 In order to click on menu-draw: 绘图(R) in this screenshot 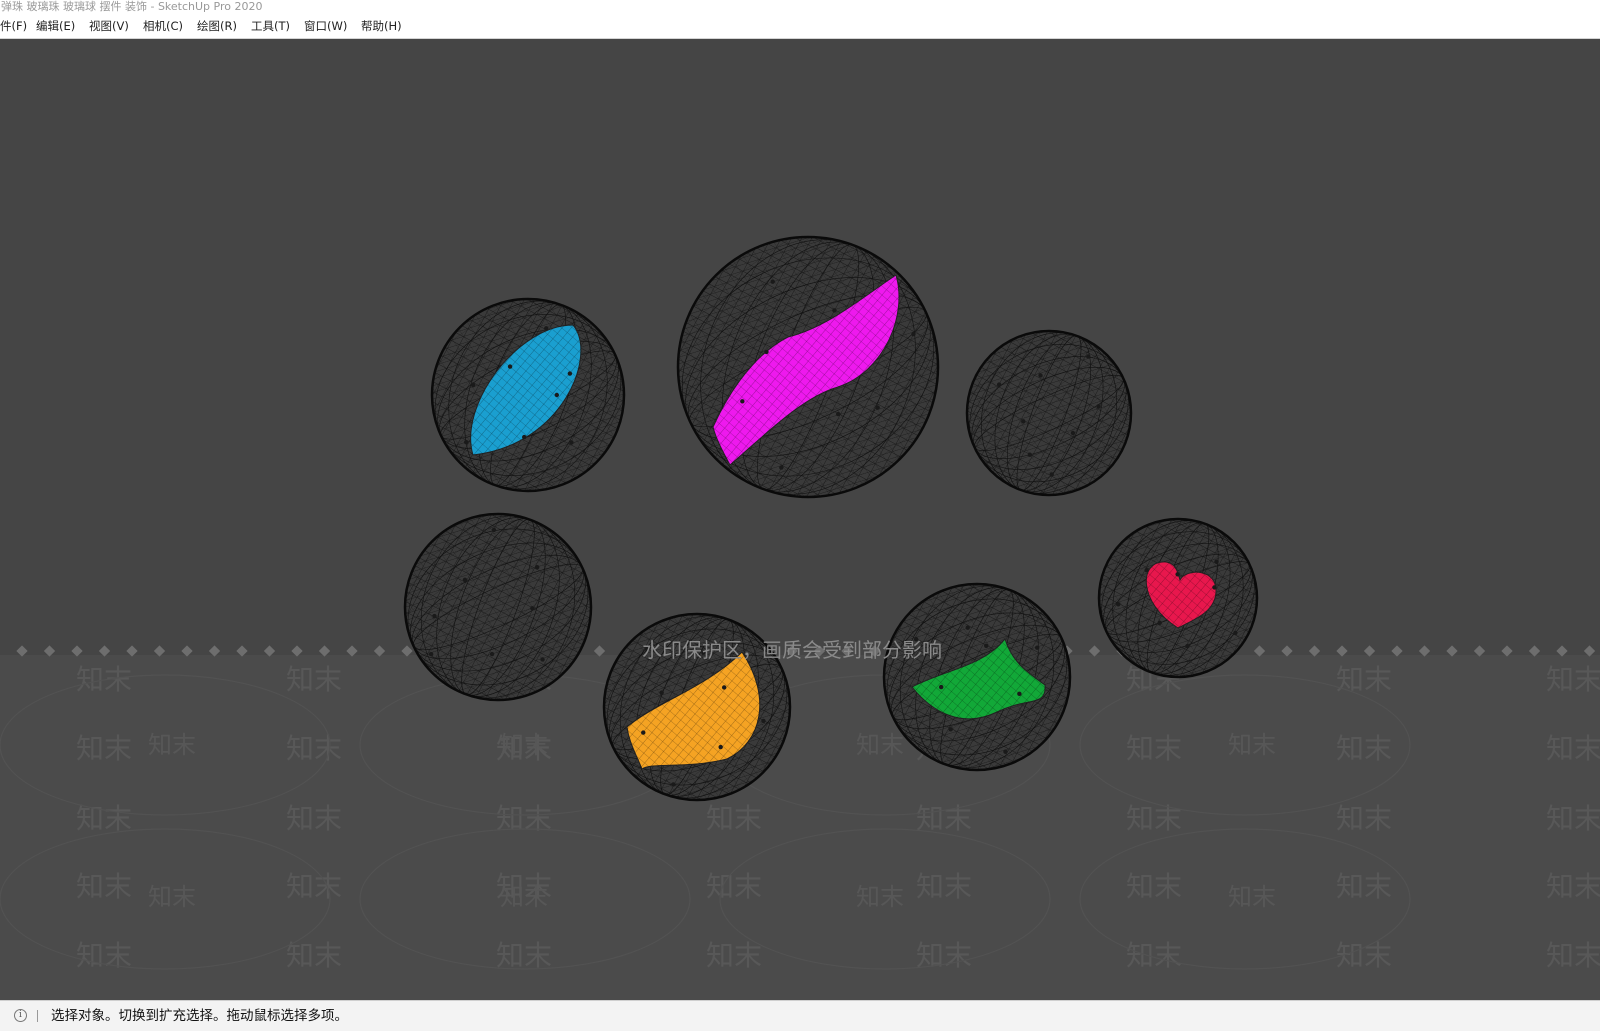, I will do `click(217, 26)`.